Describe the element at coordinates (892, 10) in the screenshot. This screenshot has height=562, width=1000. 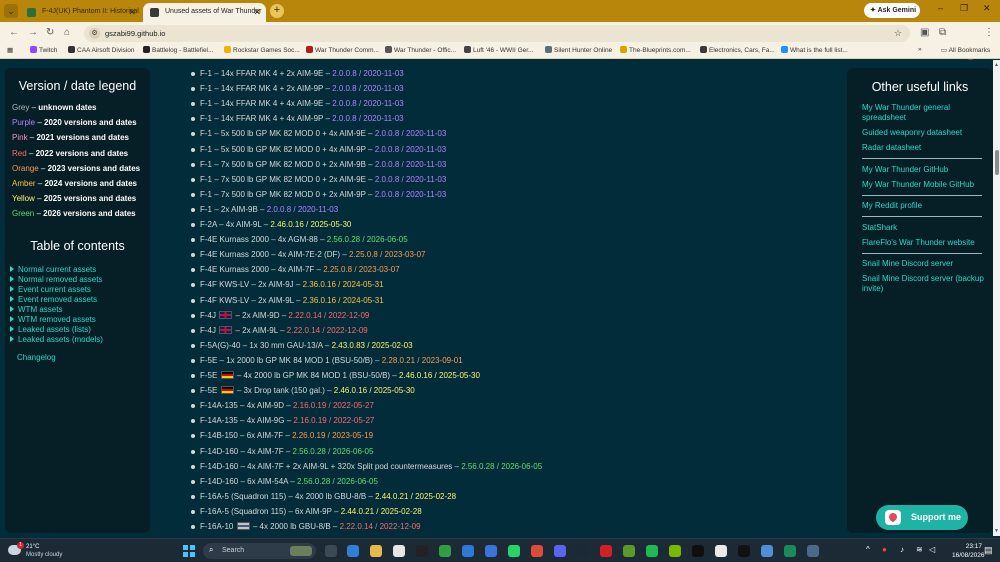
I see `ask-gemini-button: ✦ Ask Gemini` at that location.